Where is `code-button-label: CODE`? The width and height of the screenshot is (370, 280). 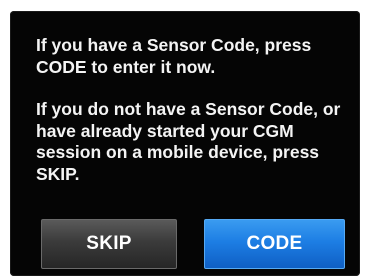 code-button-label: CODE is located at coordinates (274, 243).